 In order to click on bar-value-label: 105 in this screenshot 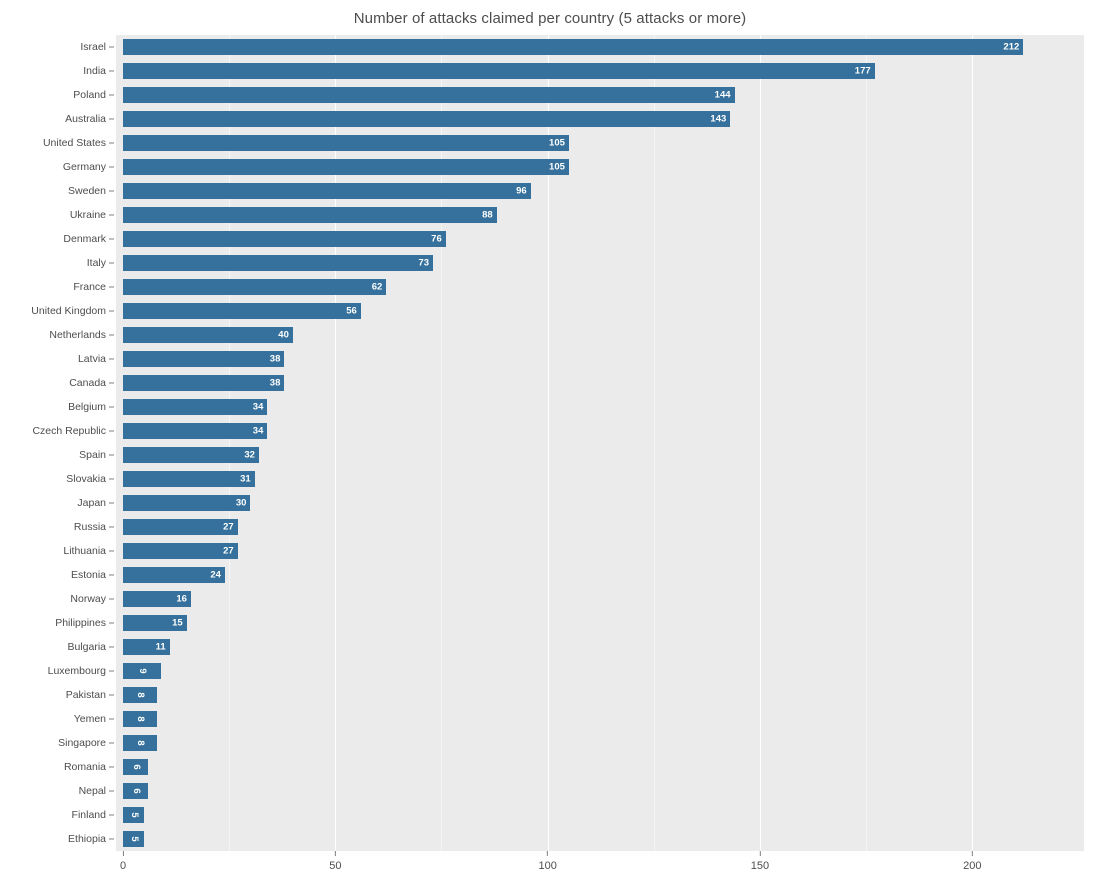, I will do `click(557, 143)`.